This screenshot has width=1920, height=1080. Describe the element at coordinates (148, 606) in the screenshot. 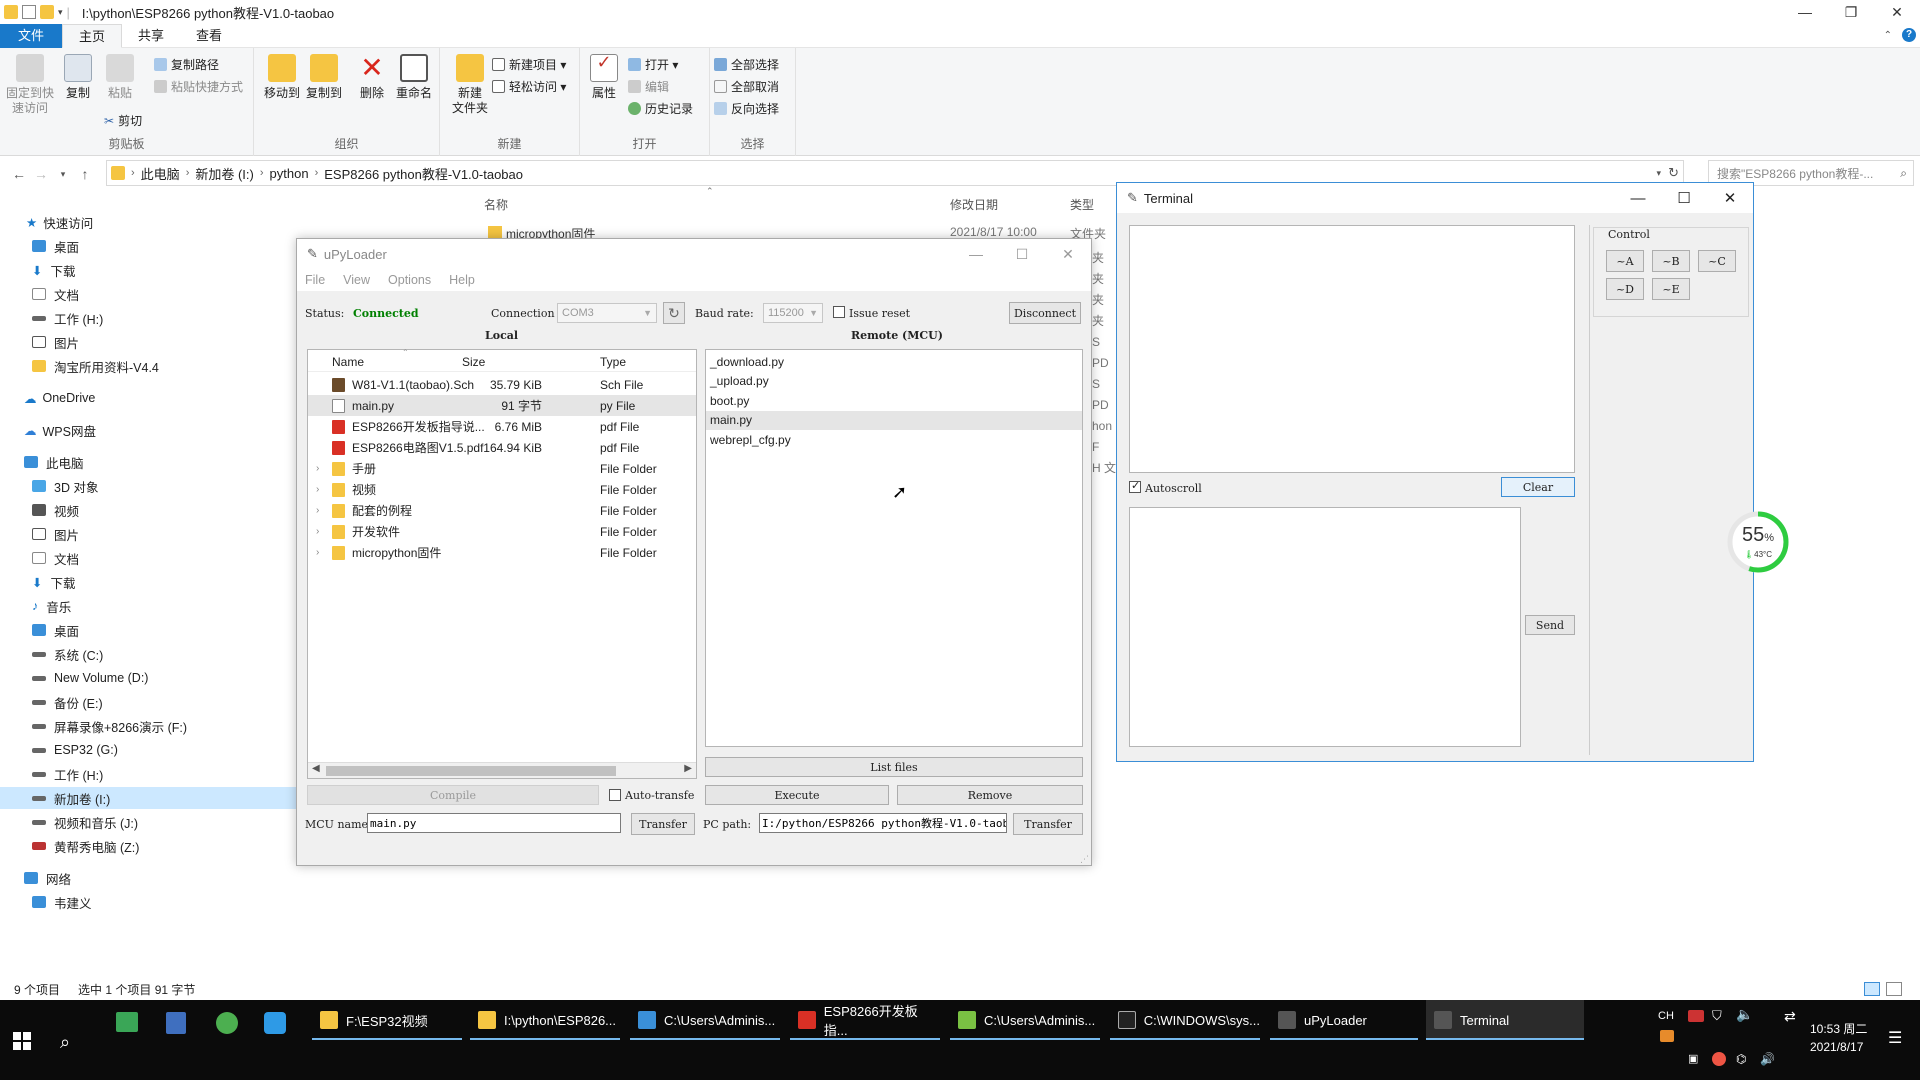

I see `nav-item-music: ♪ 音乐` at that location.